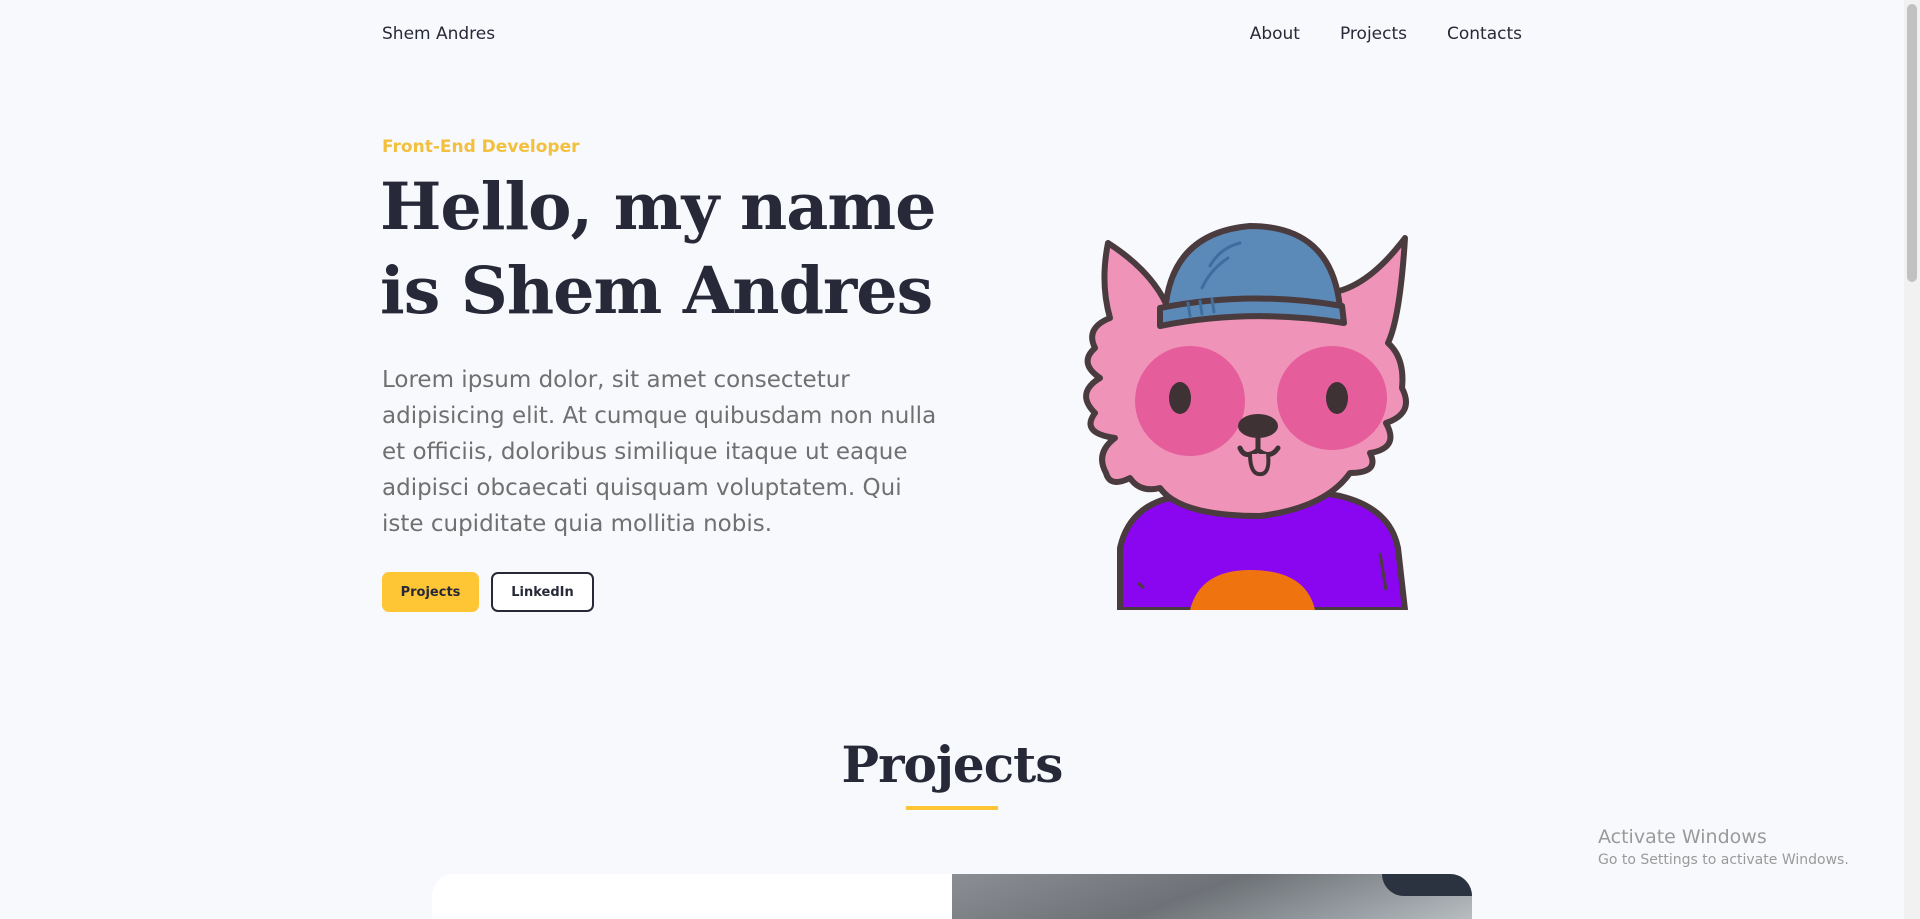 Image resolution: width=1920 pixels, height=919 pixels. I want to click on hero-title-line-1: Hello, my name, so click(658, 207).